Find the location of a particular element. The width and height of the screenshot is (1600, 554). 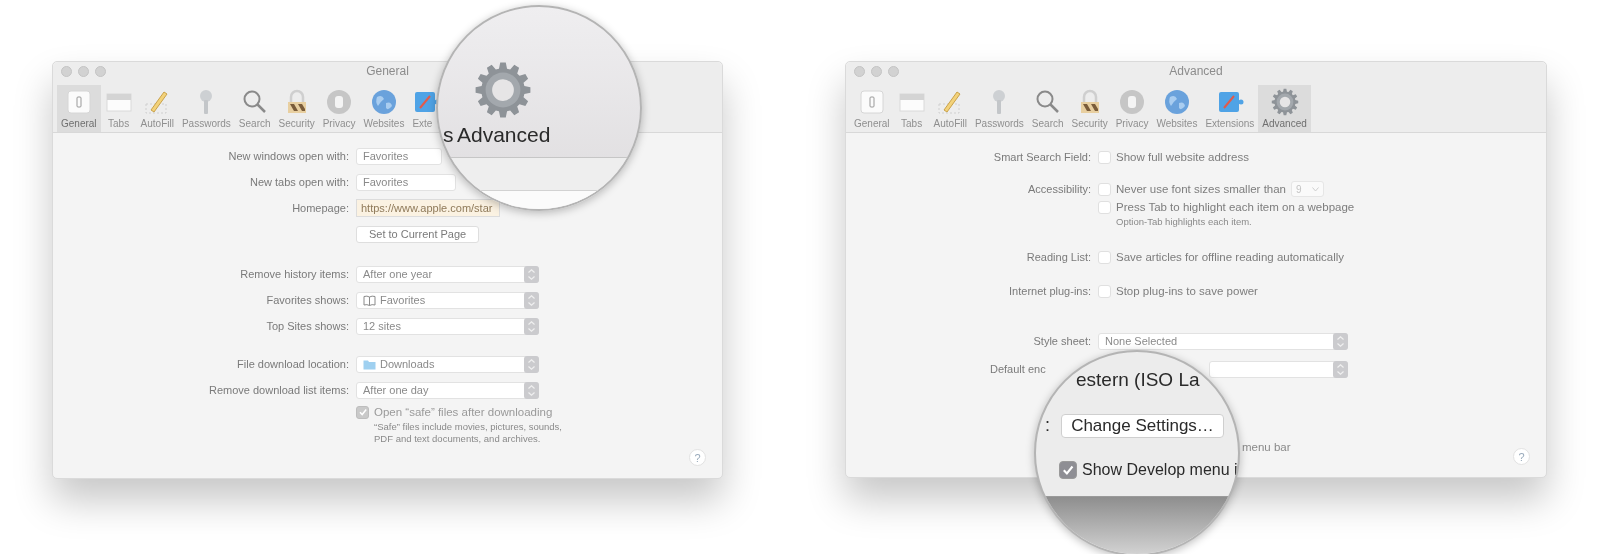

book-icon is located at coordinates (369, 300).